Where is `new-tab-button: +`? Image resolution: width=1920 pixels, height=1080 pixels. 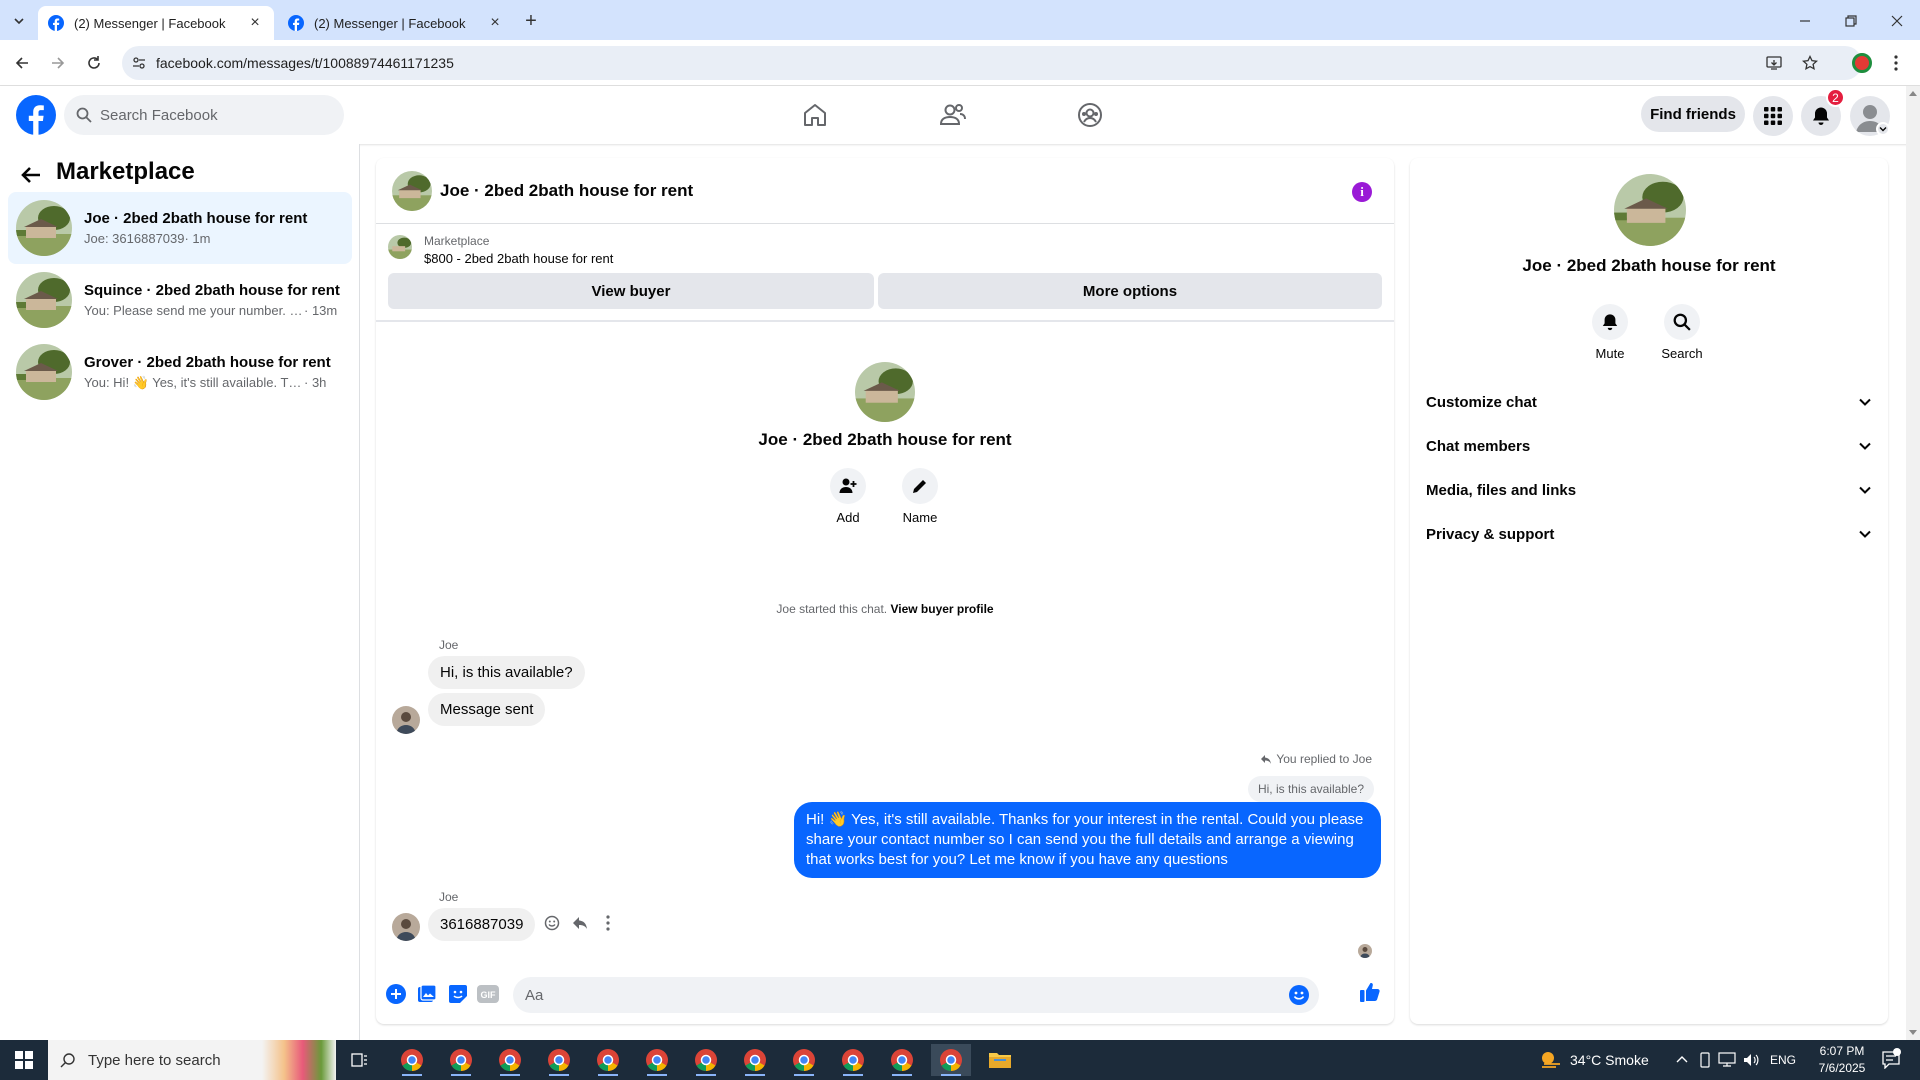 new-tab-button: + is located at coordinates (531, 21).